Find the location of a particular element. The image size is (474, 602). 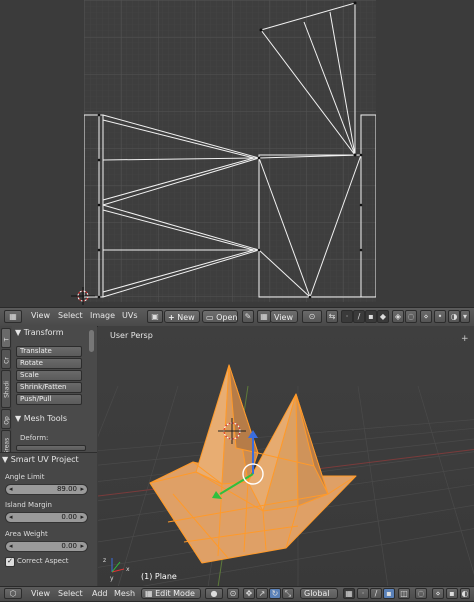

pivot-point-icon: ⊙ is located at coordinates (233, 593).